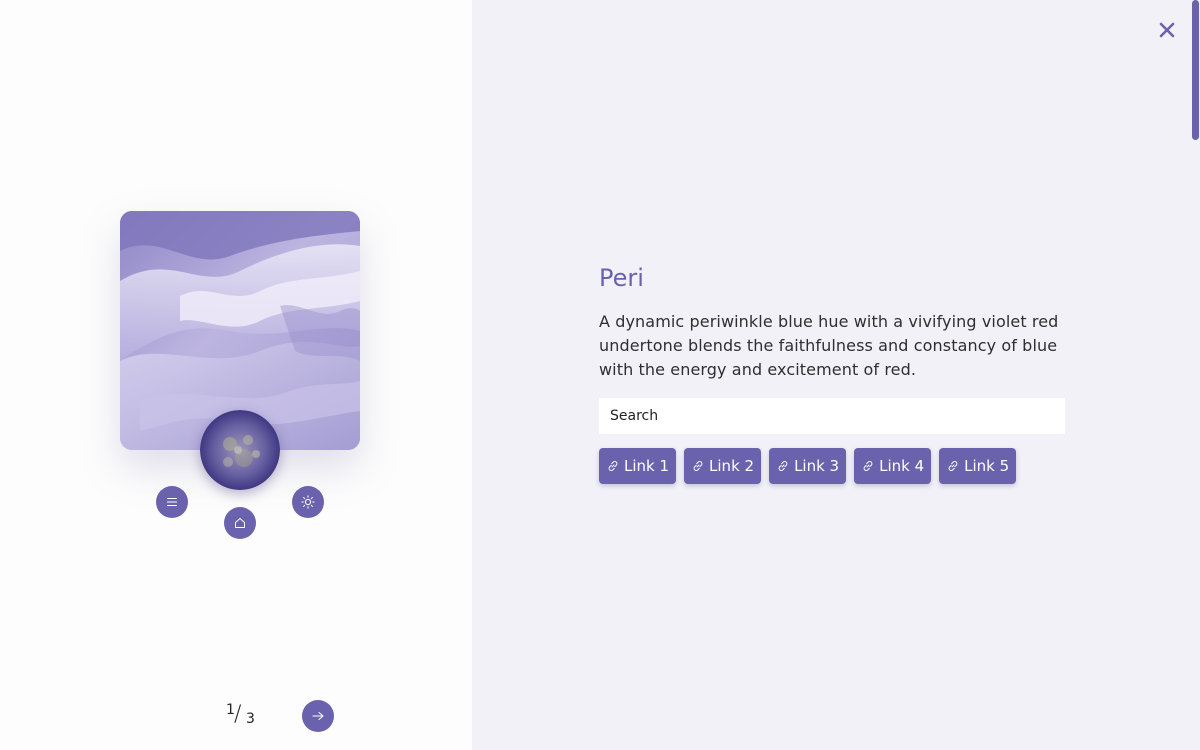 This screenshot has width=1200, height=750. What do you see at coordinates (647, 466) in the screenshot?
I see `link-label: Link 1` at bounding box center [647, 466].